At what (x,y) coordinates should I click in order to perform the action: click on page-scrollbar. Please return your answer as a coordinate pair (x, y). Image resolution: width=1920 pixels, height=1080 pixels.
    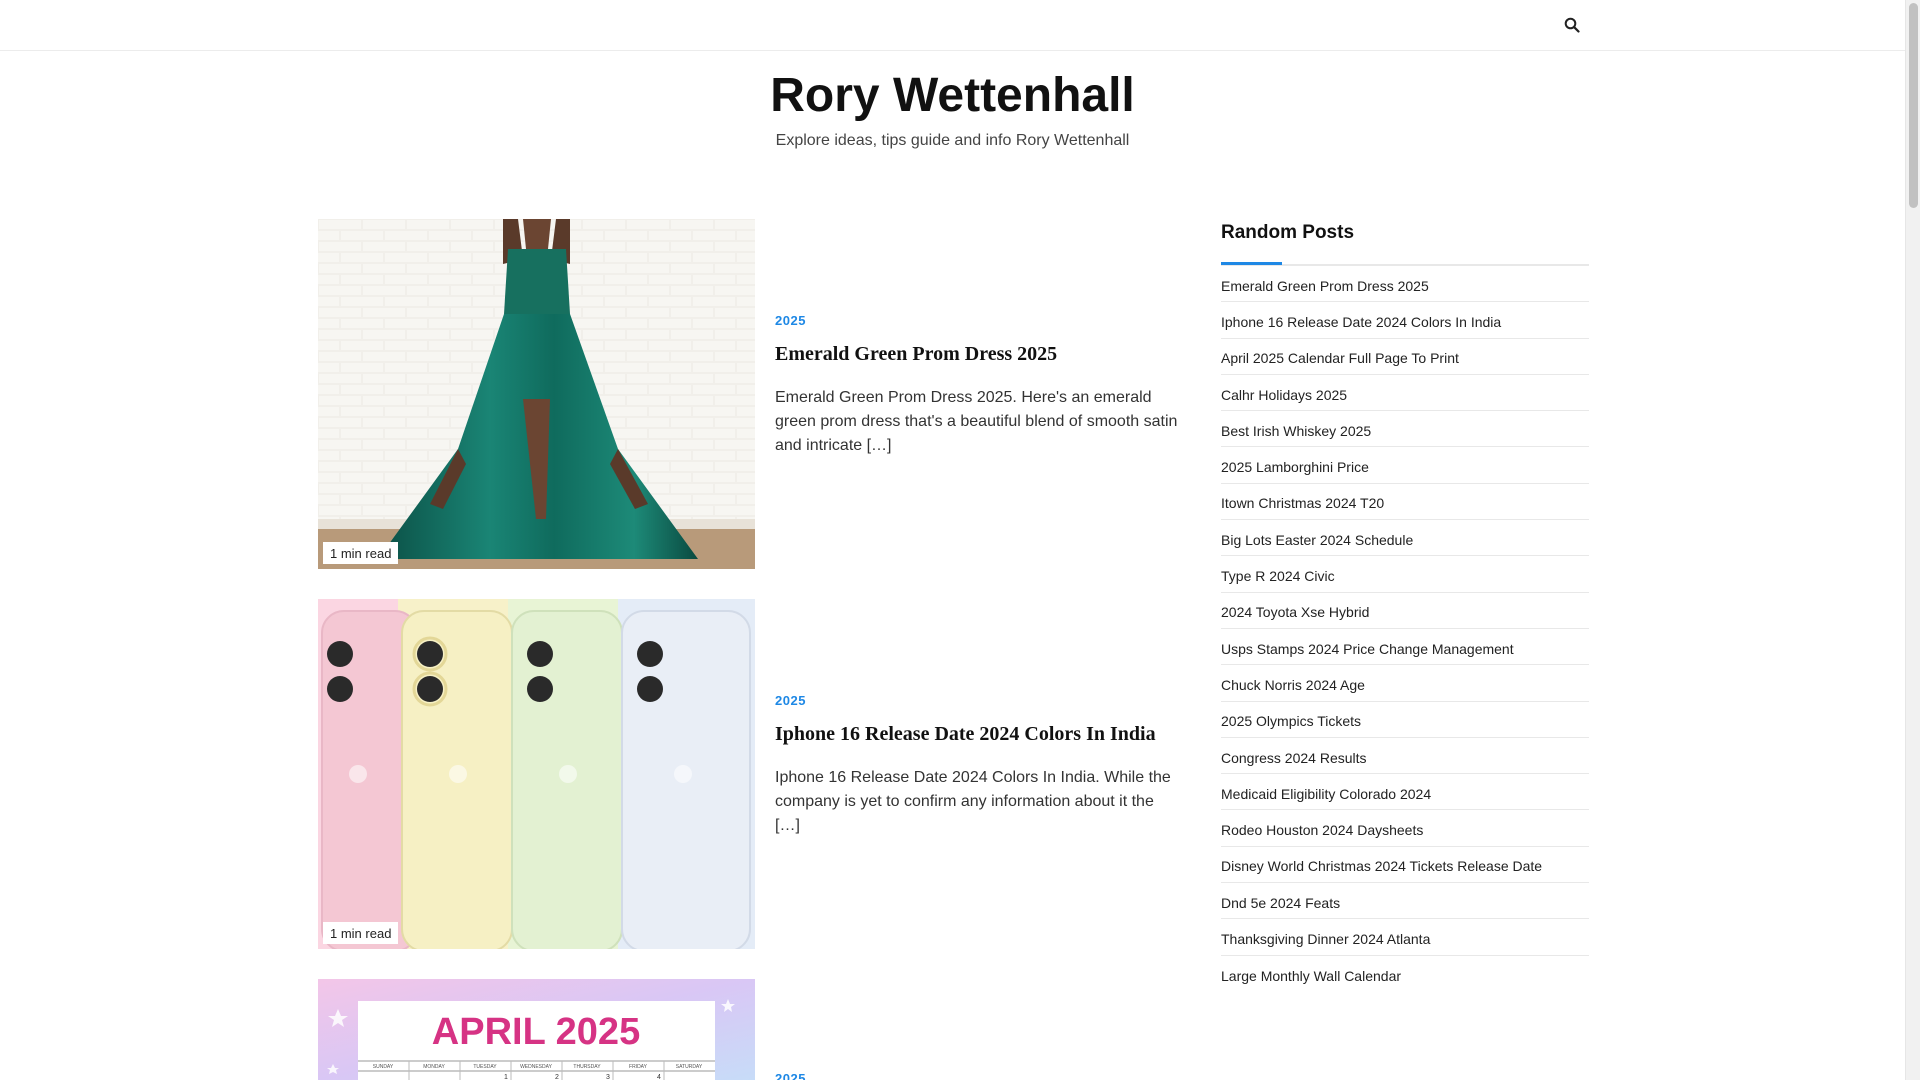
    Looking at the image, I should click on (1912, 540).